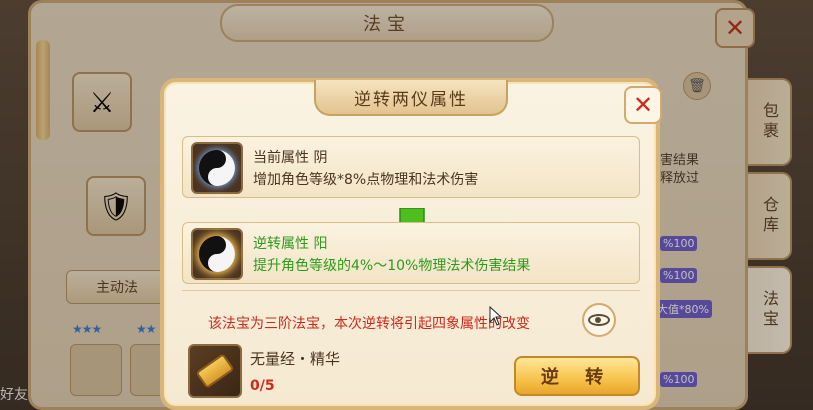  I want to click on reversed-attribute-card: 逆转属性 阳 提升角色等级的4%～10%物理法术伤害结果, so click(411, 253).